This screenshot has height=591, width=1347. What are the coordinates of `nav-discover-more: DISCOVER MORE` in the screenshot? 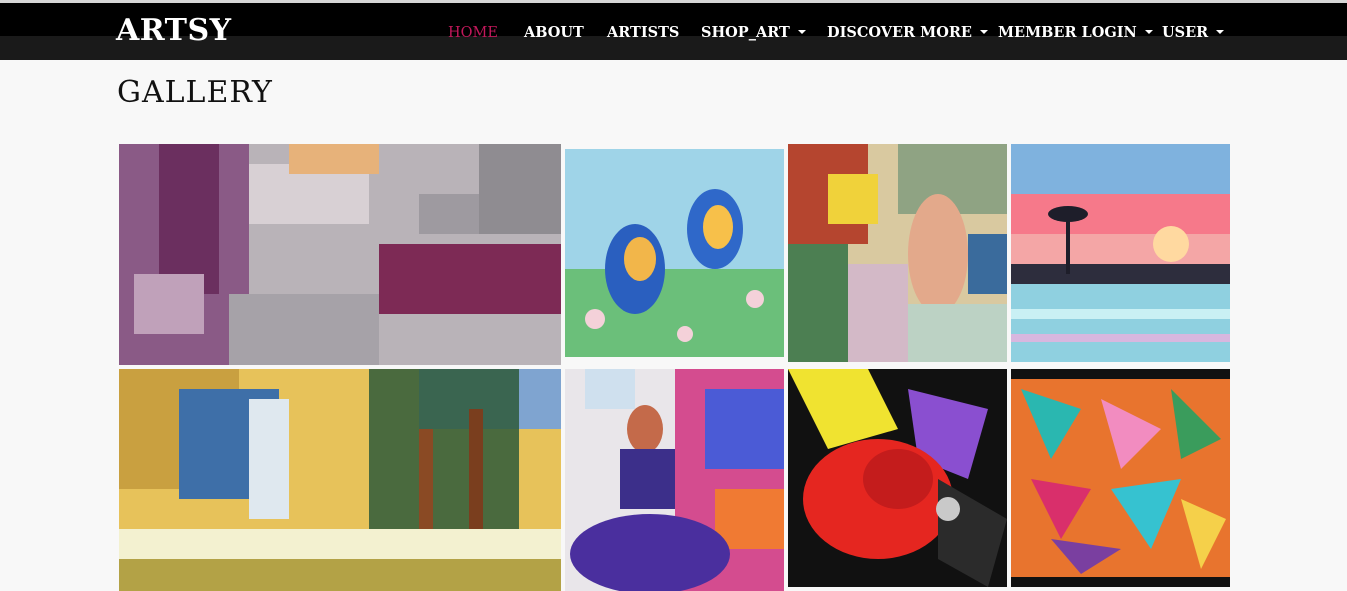 It's located at (907, 33).